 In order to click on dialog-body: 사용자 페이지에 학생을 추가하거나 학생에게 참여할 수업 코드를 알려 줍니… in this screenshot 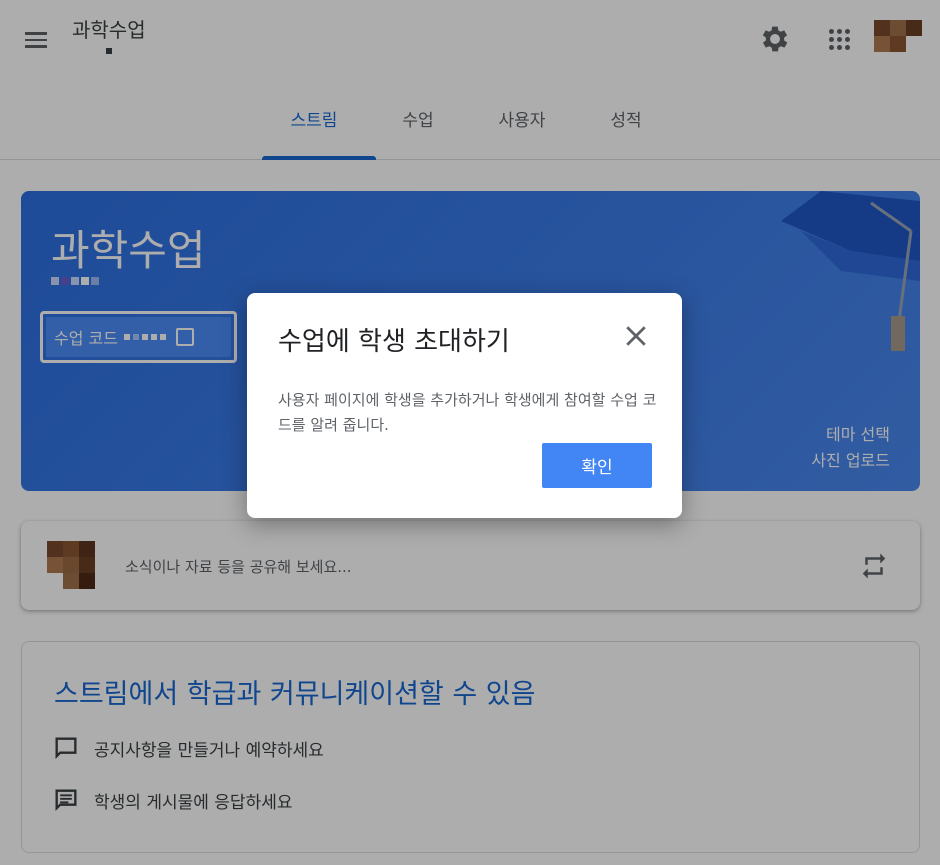, I will do `click(467, 412)`.